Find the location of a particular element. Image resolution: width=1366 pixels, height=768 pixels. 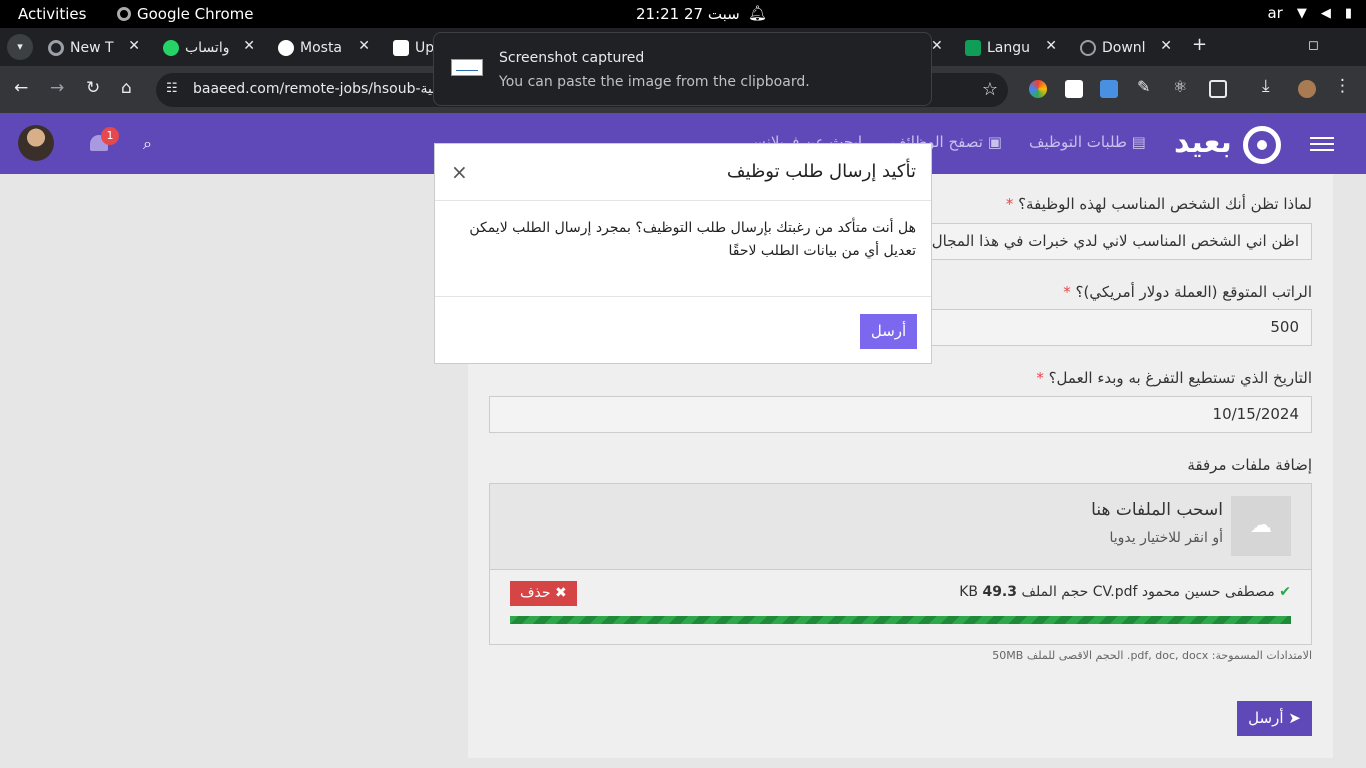

field-label-salary: الراتب المتوقع (العملة دولار أمريكي)؟ * is located at coordinates (1187, 292).